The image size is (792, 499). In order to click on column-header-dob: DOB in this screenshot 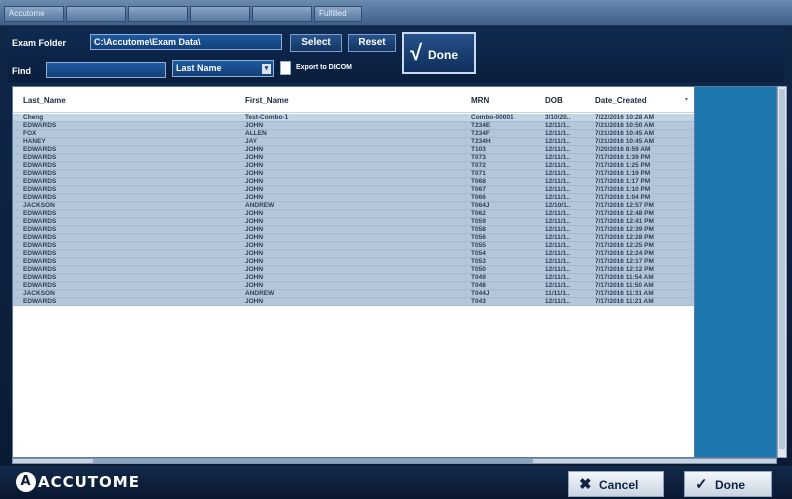, I will do `click(554, 100)`.